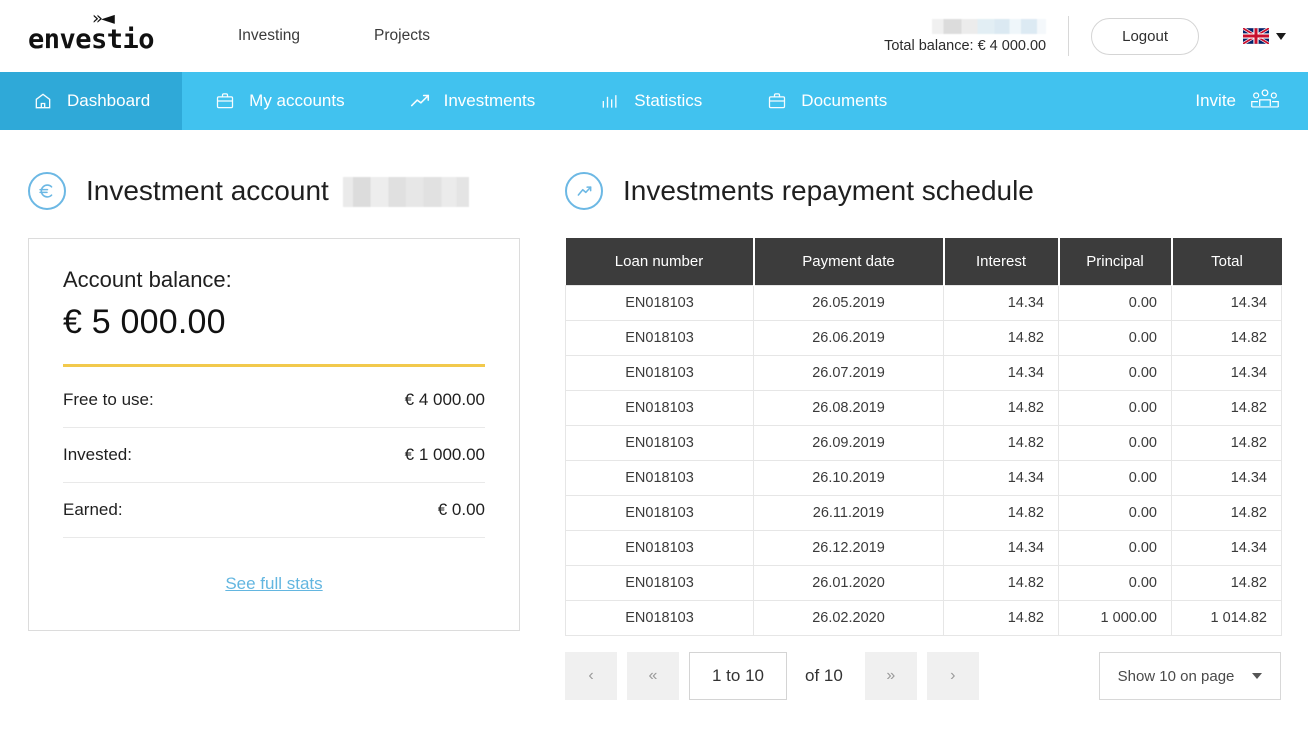 Image resolution: width=1308 pixels, height=743 pixels. I want to click on table-row: EN018103 26.06.2019 14.82 0.00 14.82, so click(923, 338).